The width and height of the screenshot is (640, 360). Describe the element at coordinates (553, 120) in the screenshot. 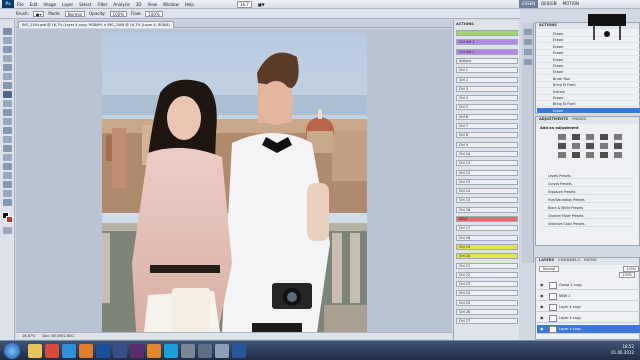

I see `tab-adjustments: ADJUSTMENTS` at that location.